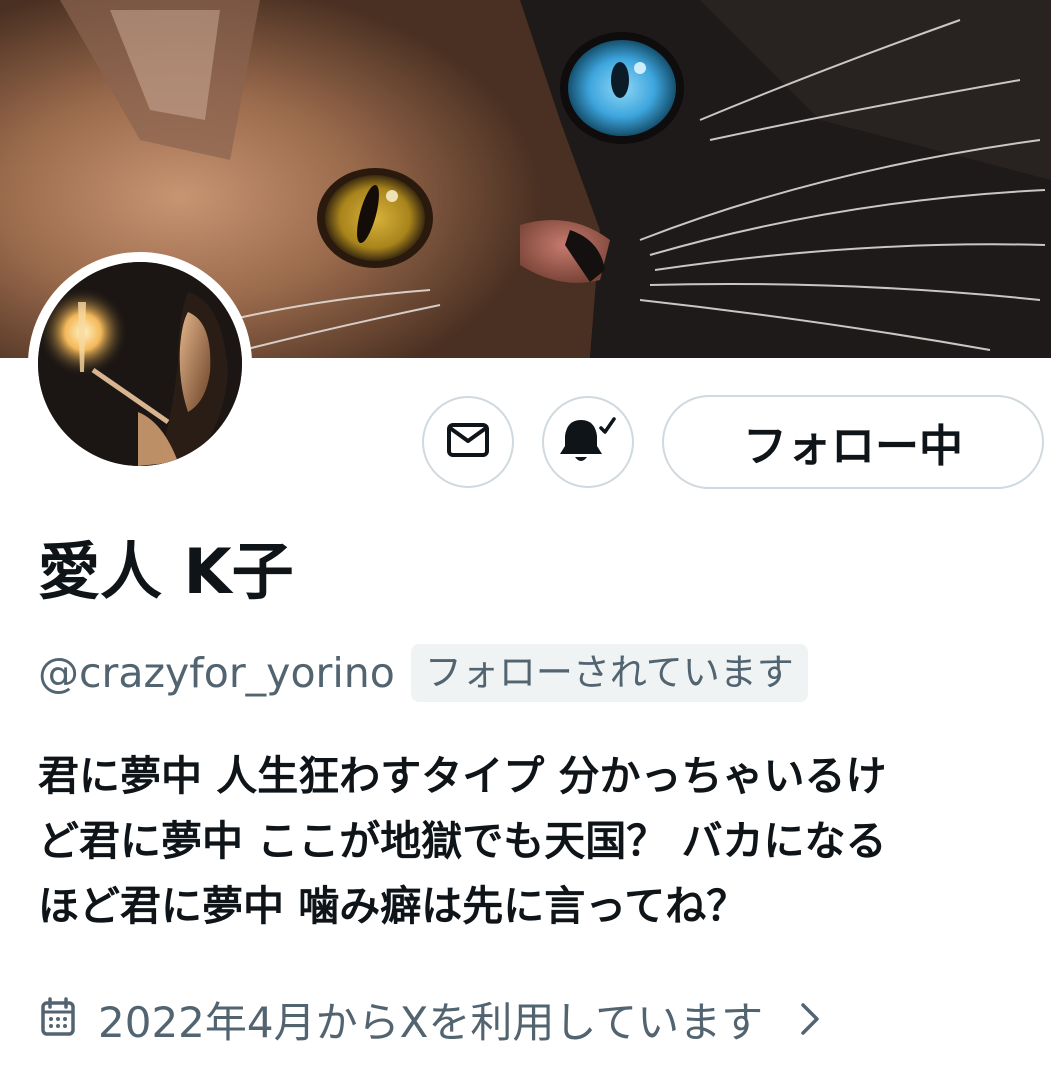 The width and height of the screenshot is (1051, 1086). I want to click on bio-line: ほど君に夢中 噛み癖は先に言ってね？, so click(393, 906).